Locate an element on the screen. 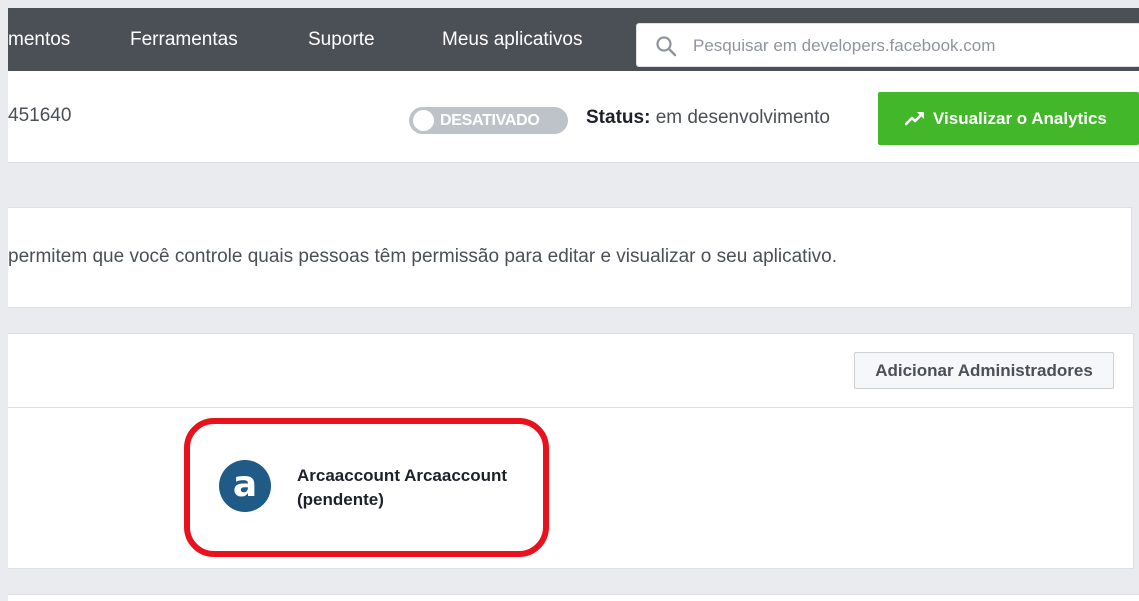  status-value: em desenvolvimento is located at coordinates (742, 117).